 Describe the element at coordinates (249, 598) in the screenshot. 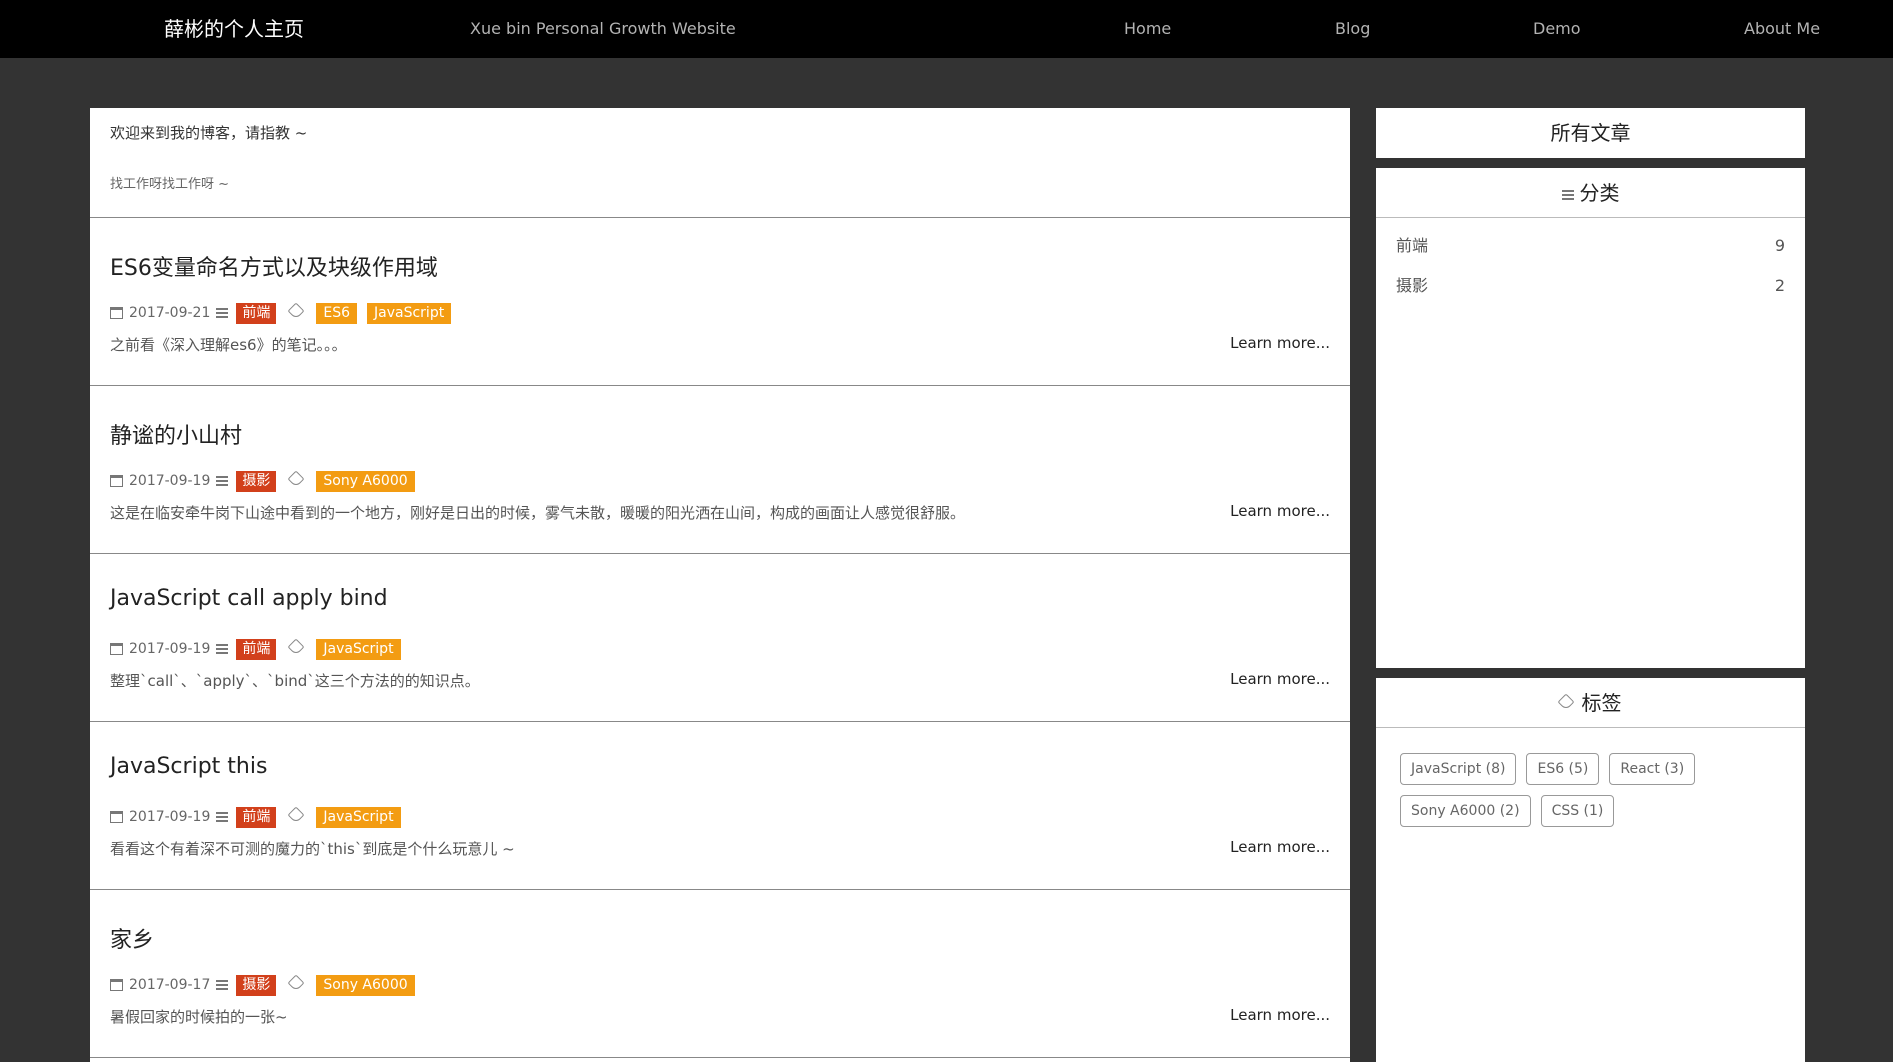

I see `post-title: JavaScript call apply bind` at that location.